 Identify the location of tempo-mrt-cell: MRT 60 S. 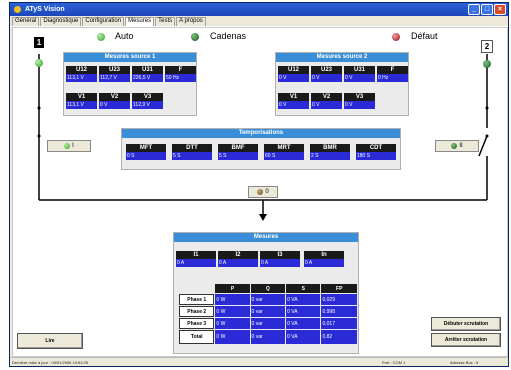
(284, 152).